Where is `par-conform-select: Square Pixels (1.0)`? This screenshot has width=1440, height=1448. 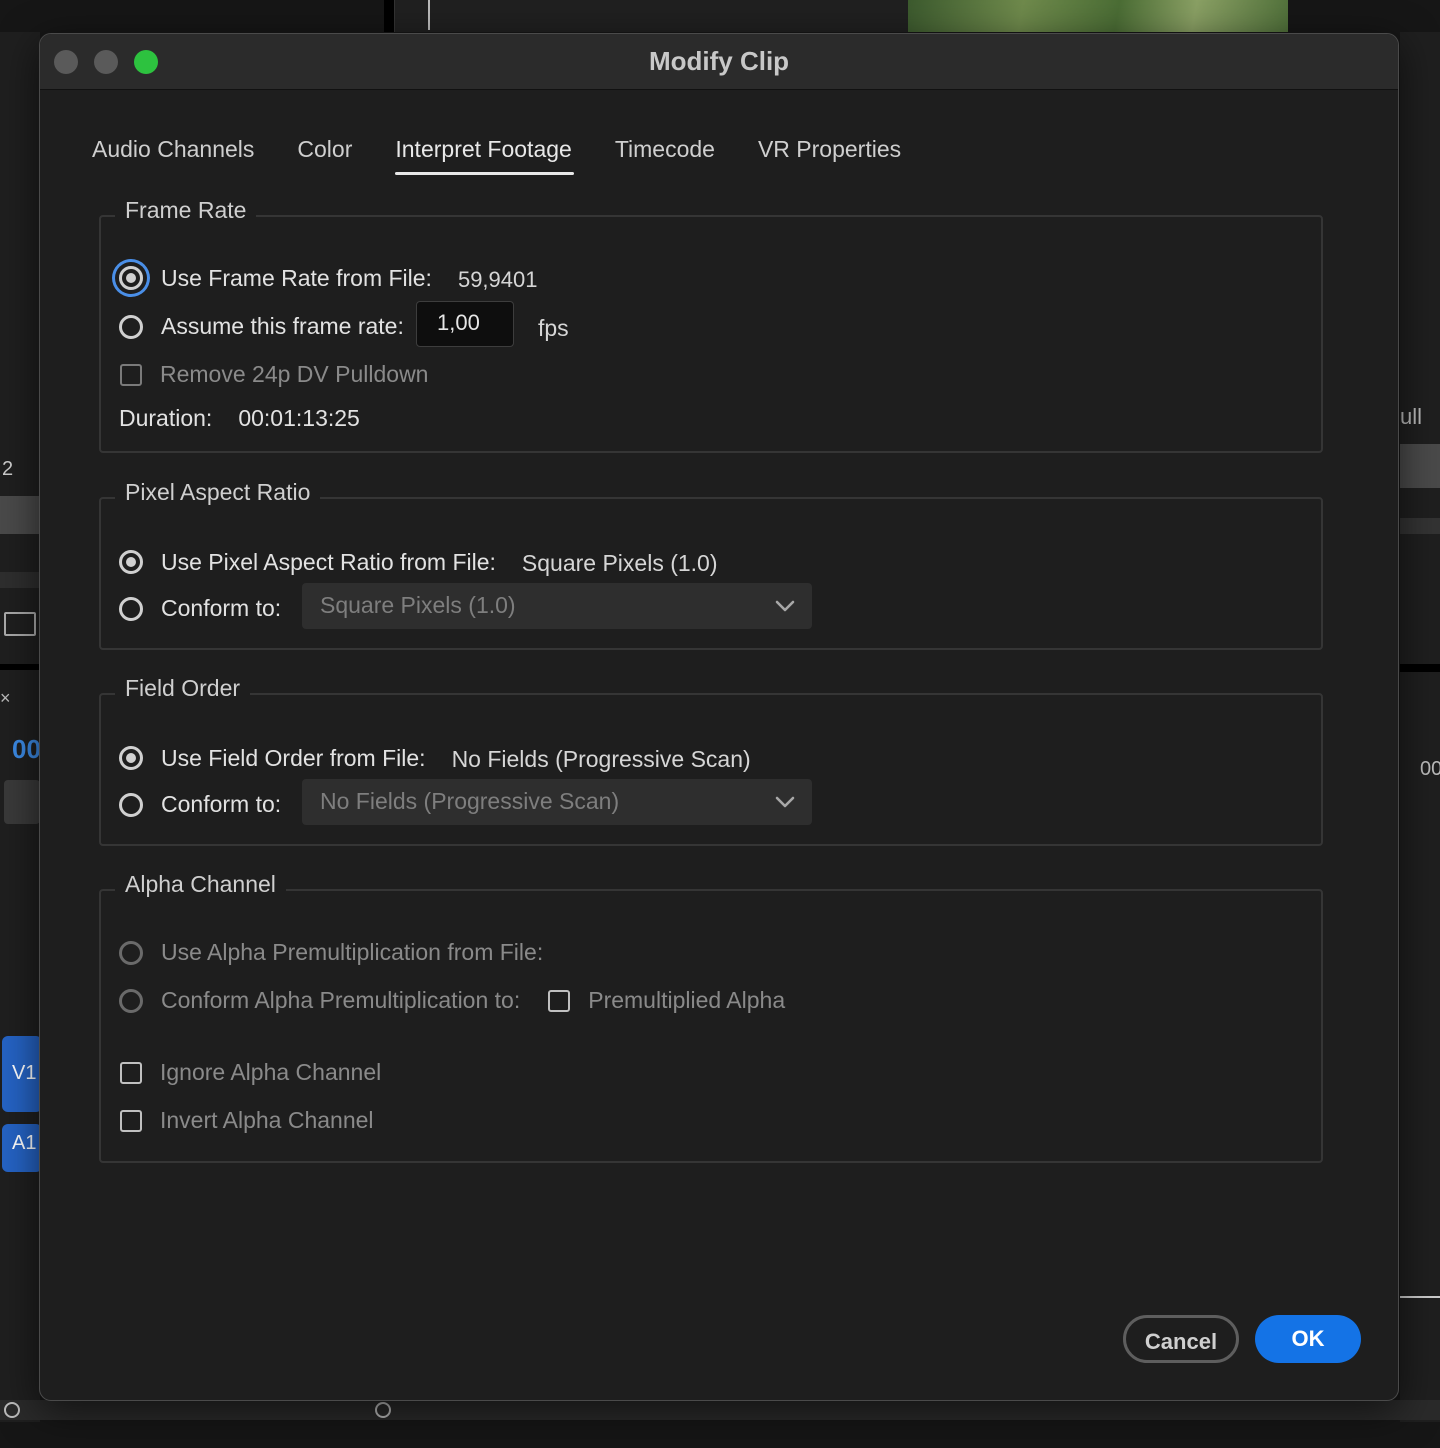 par-conform-select: Square Pixels (1.0) is located at coordinates (557, 606).